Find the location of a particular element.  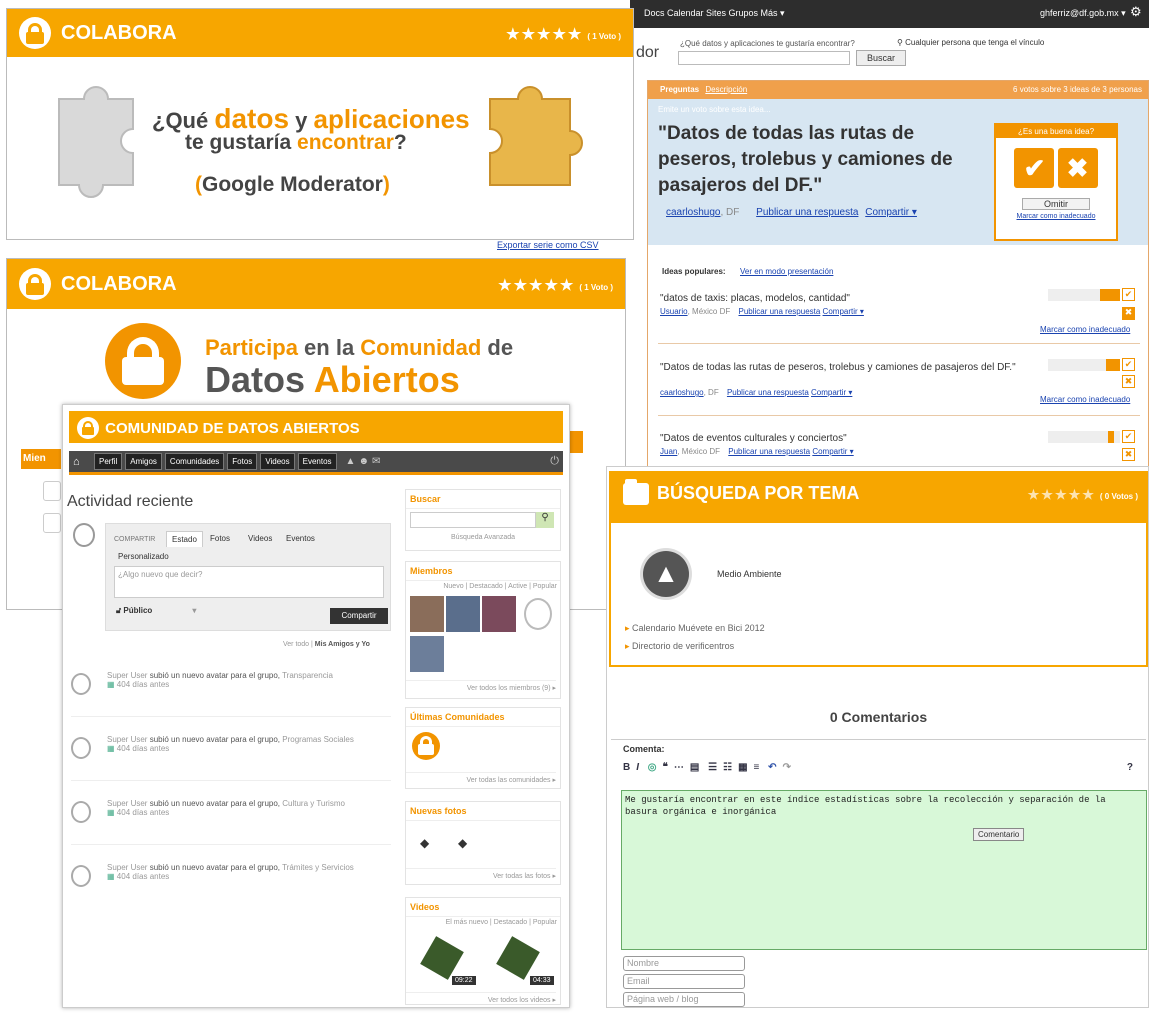

email-field: Email is located at coordinates (684, 981).